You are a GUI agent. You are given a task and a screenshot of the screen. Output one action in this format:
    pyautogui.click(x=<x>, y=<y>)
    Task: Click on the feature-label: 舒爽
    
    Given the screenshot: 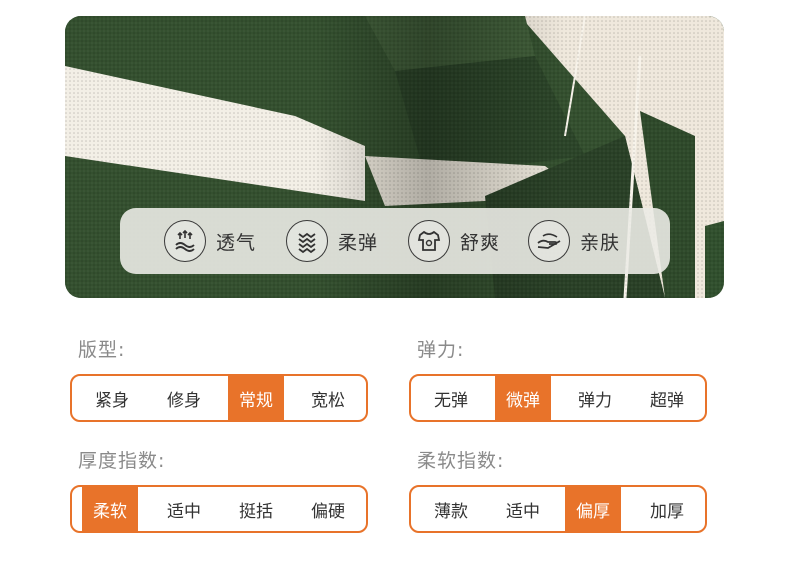 What is the action you would take?
    pyautogui.click(x=480, y=242)
    